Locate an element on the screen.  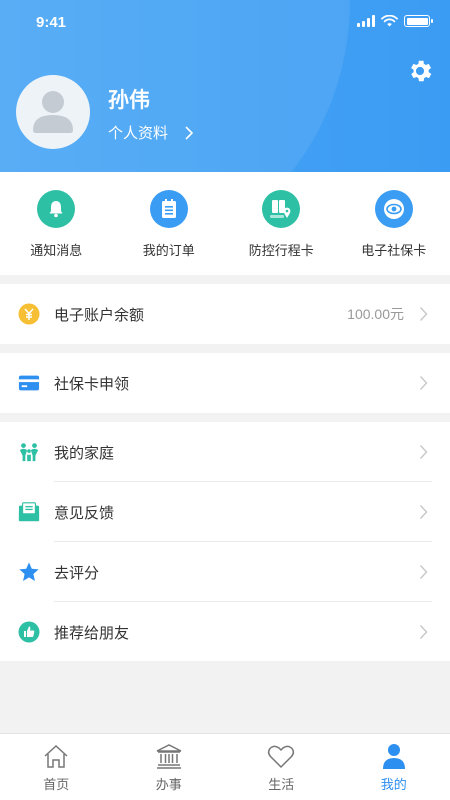
social-card-panel: 社保卡申领 is located at coordinates (225, 383).